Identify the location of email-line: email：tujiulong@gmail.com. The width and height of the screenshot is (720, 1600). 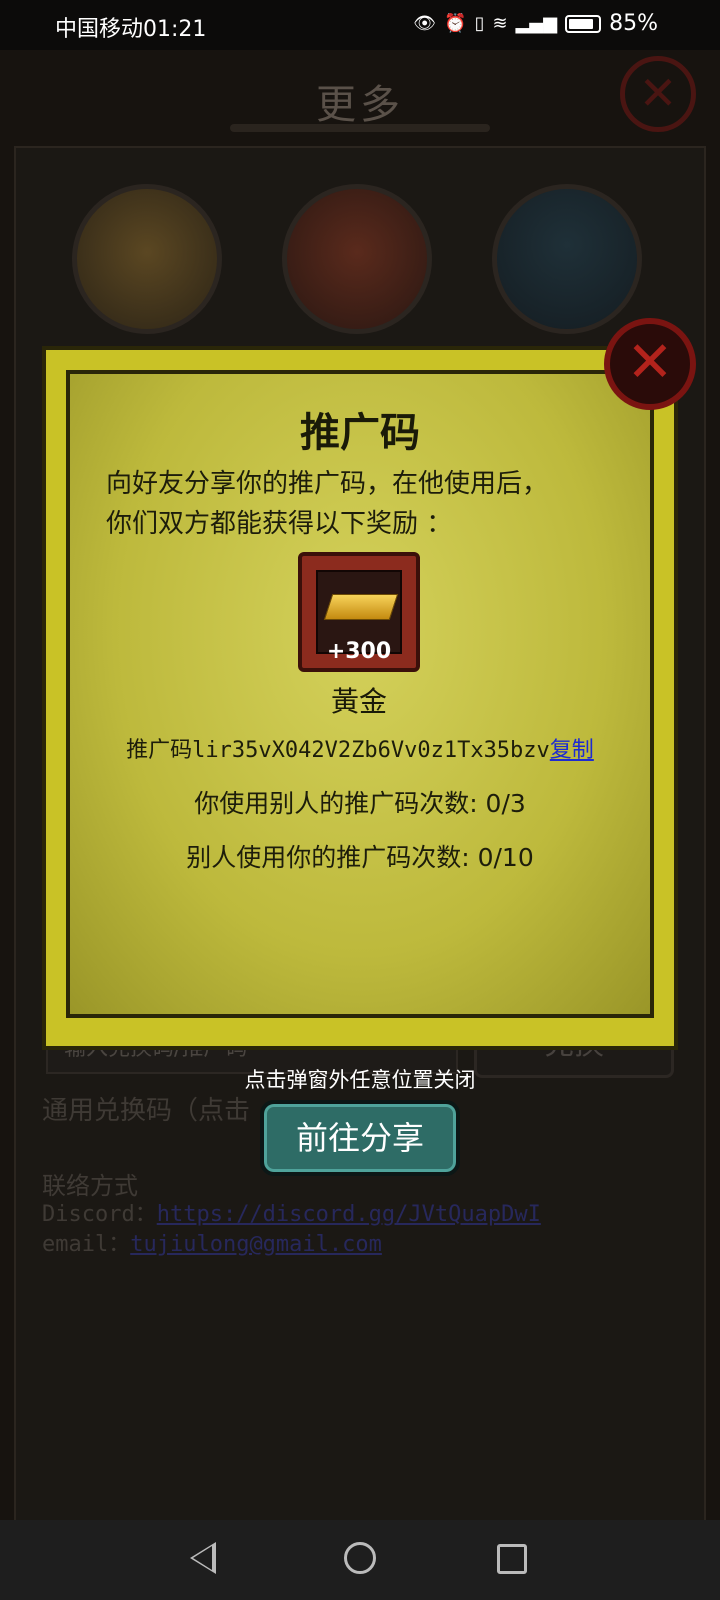
(212, 1242).